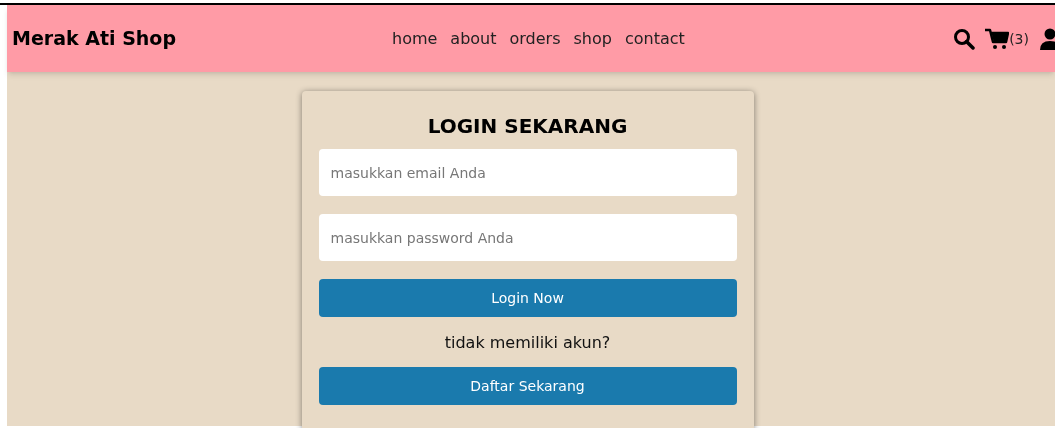 Image resolution: width=1055 pixels, height=428 pixels. Describe the element at coordinates (527, 172) in the screenshot. I see `input-field: masukkan email Anda` at that location.